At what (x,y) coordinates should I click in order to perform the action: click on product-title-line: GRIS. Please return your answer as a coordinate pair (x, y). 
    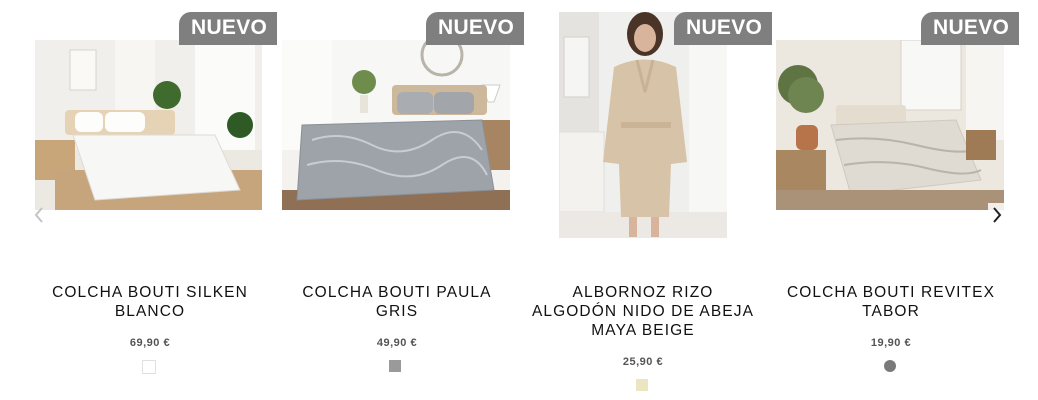
    Looking at the image, I should click on (397, 311).